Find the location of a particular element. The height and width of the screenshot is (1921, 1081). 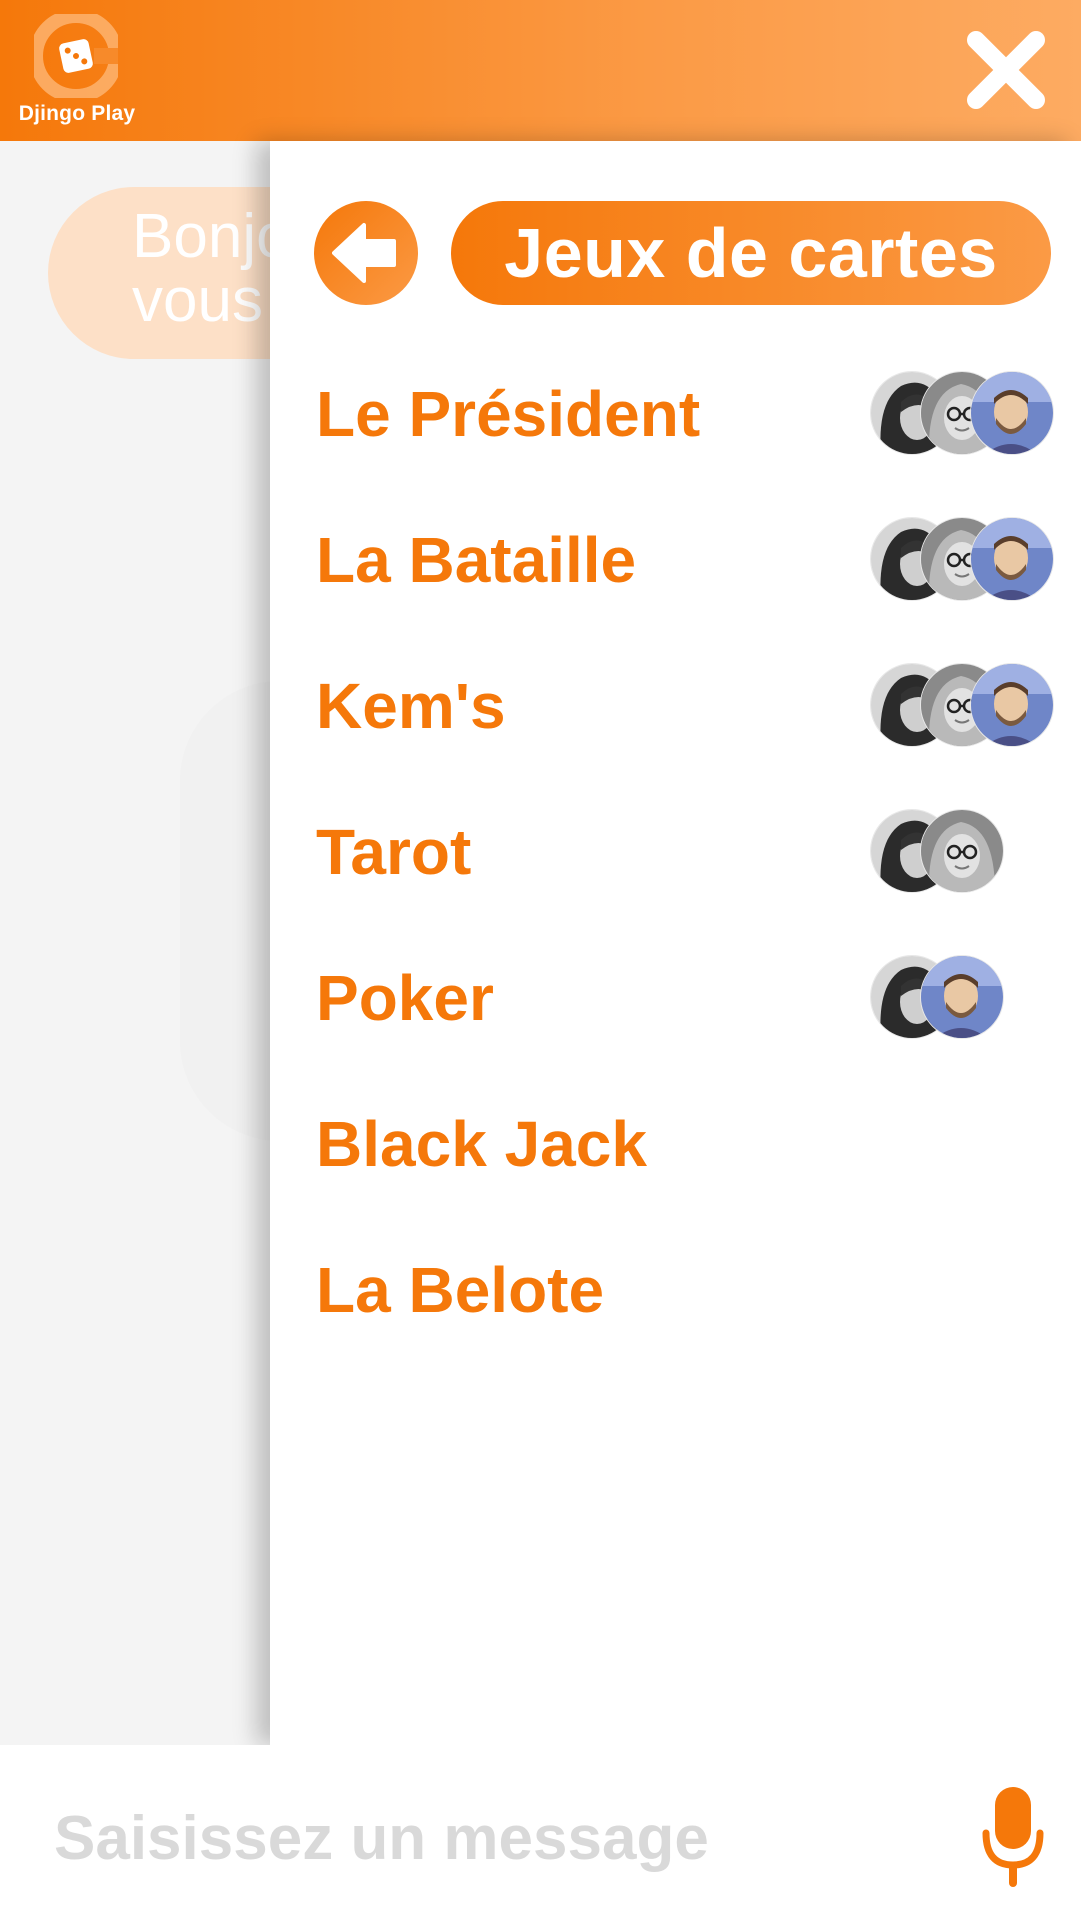

message-input is located at coordinates (494, 1838).